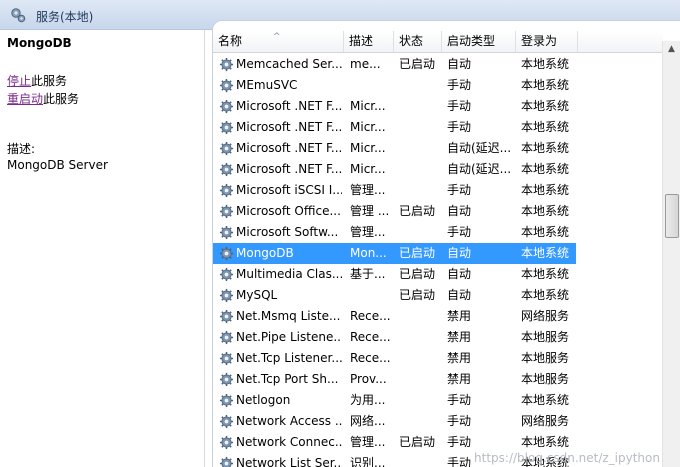 This screenshot has height=467, width=680. I want to click on column-header-startup-type: 启动类型, so click(479, 41).